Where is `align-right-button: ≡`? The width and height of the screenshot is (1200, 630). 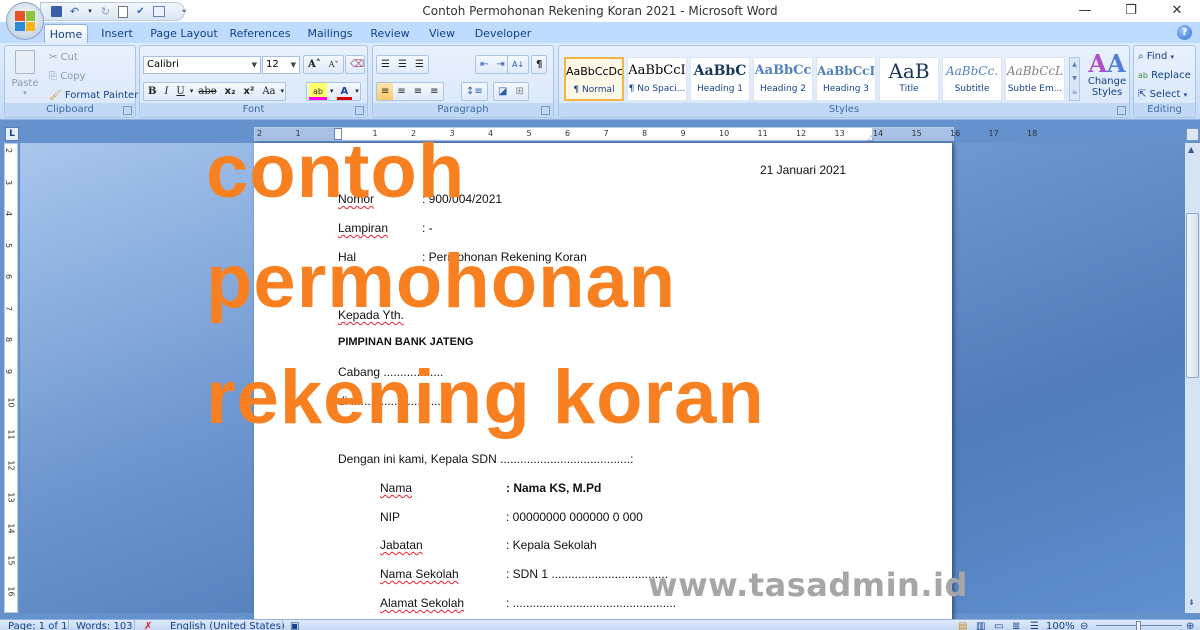
align-right-button: ≡ is located at coordinates (418, 91).